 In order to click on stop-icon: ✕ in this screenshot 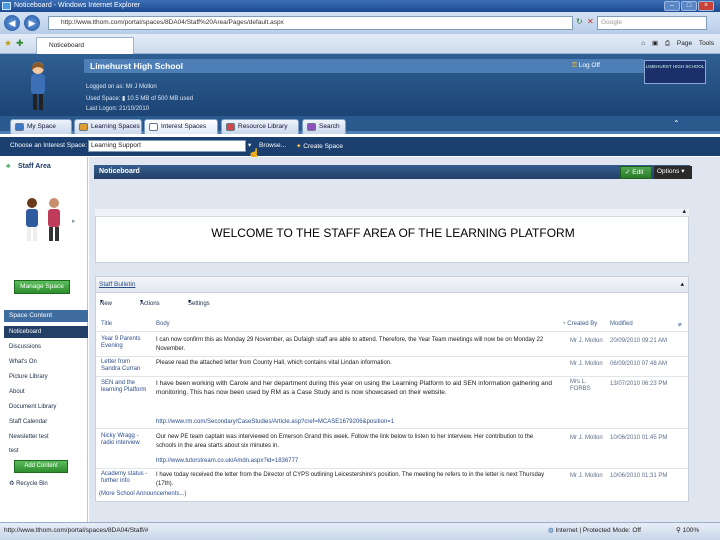, I will do `click(590, 21)`.